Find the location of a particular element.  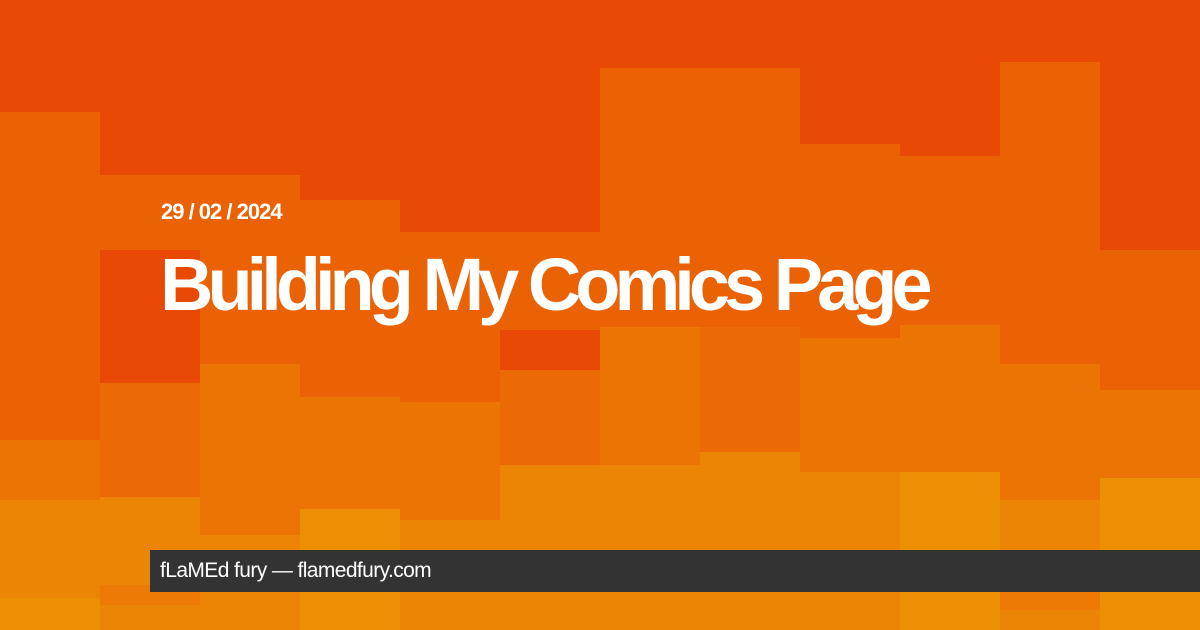

post-title: Building My Comics Page is located at coordinates (546, 284).